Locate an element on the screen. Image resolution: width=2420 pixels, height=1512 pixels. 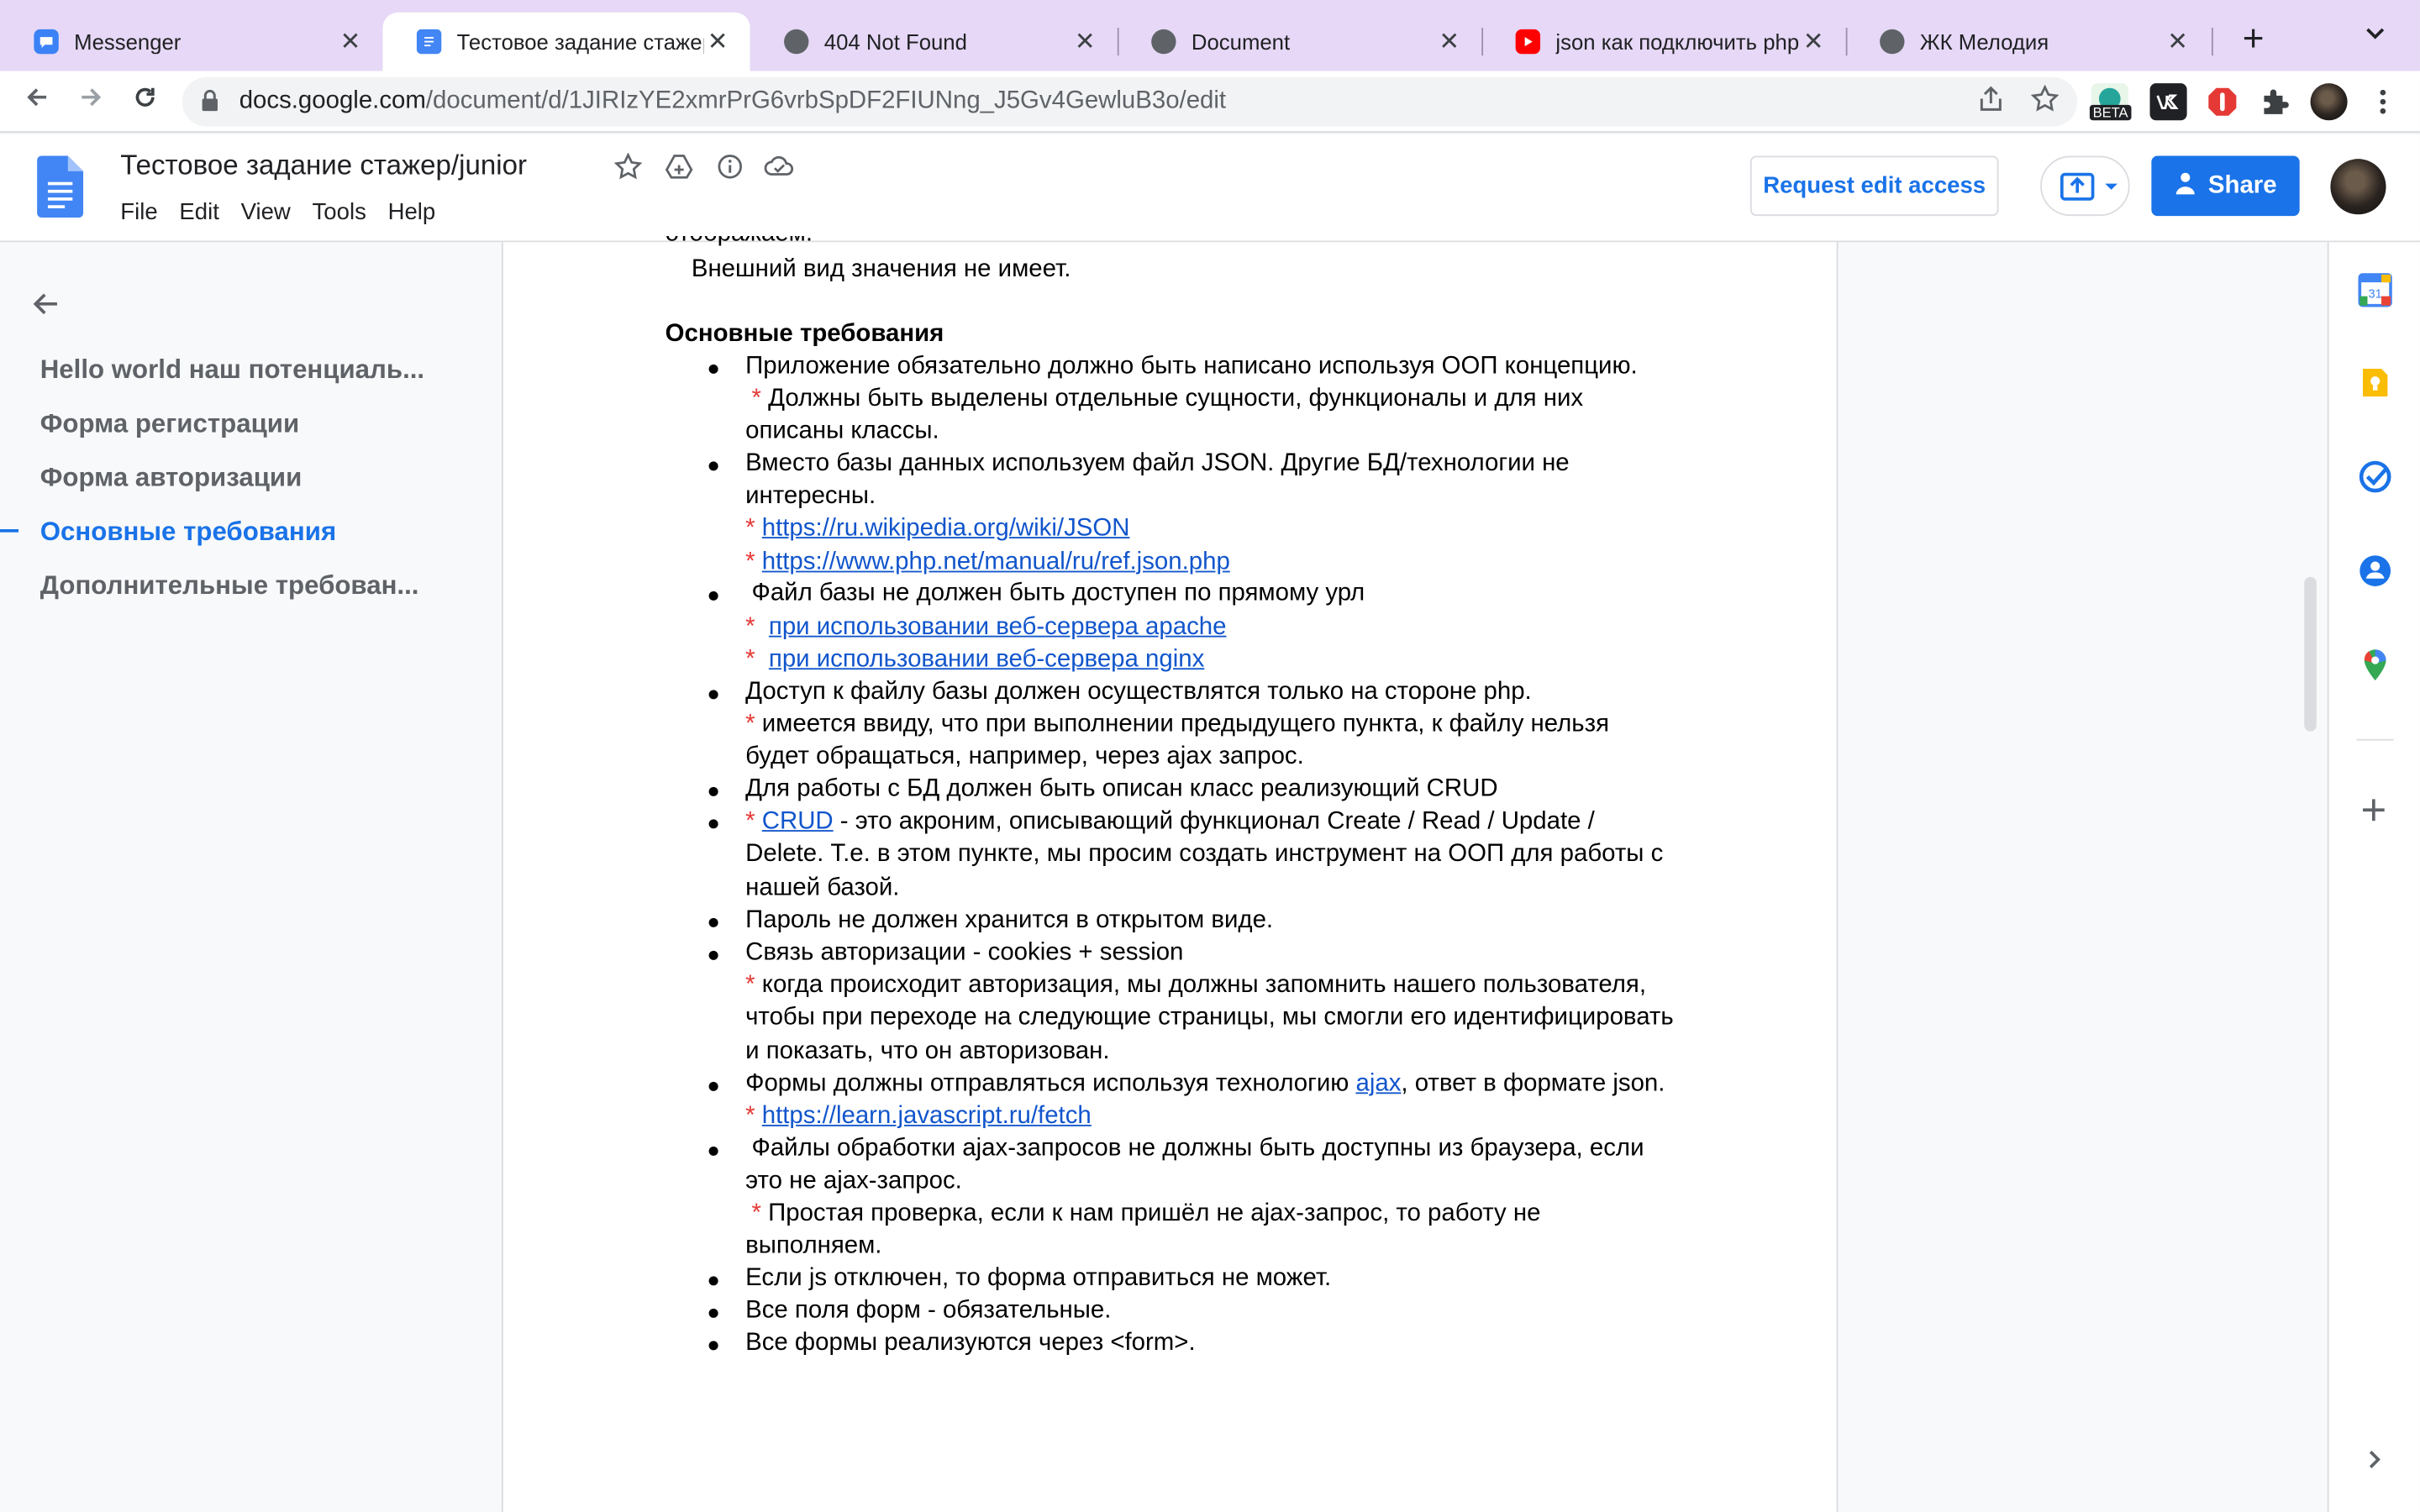
text-line: это не ajax-запрос. is located at coordinates (854, 1181).